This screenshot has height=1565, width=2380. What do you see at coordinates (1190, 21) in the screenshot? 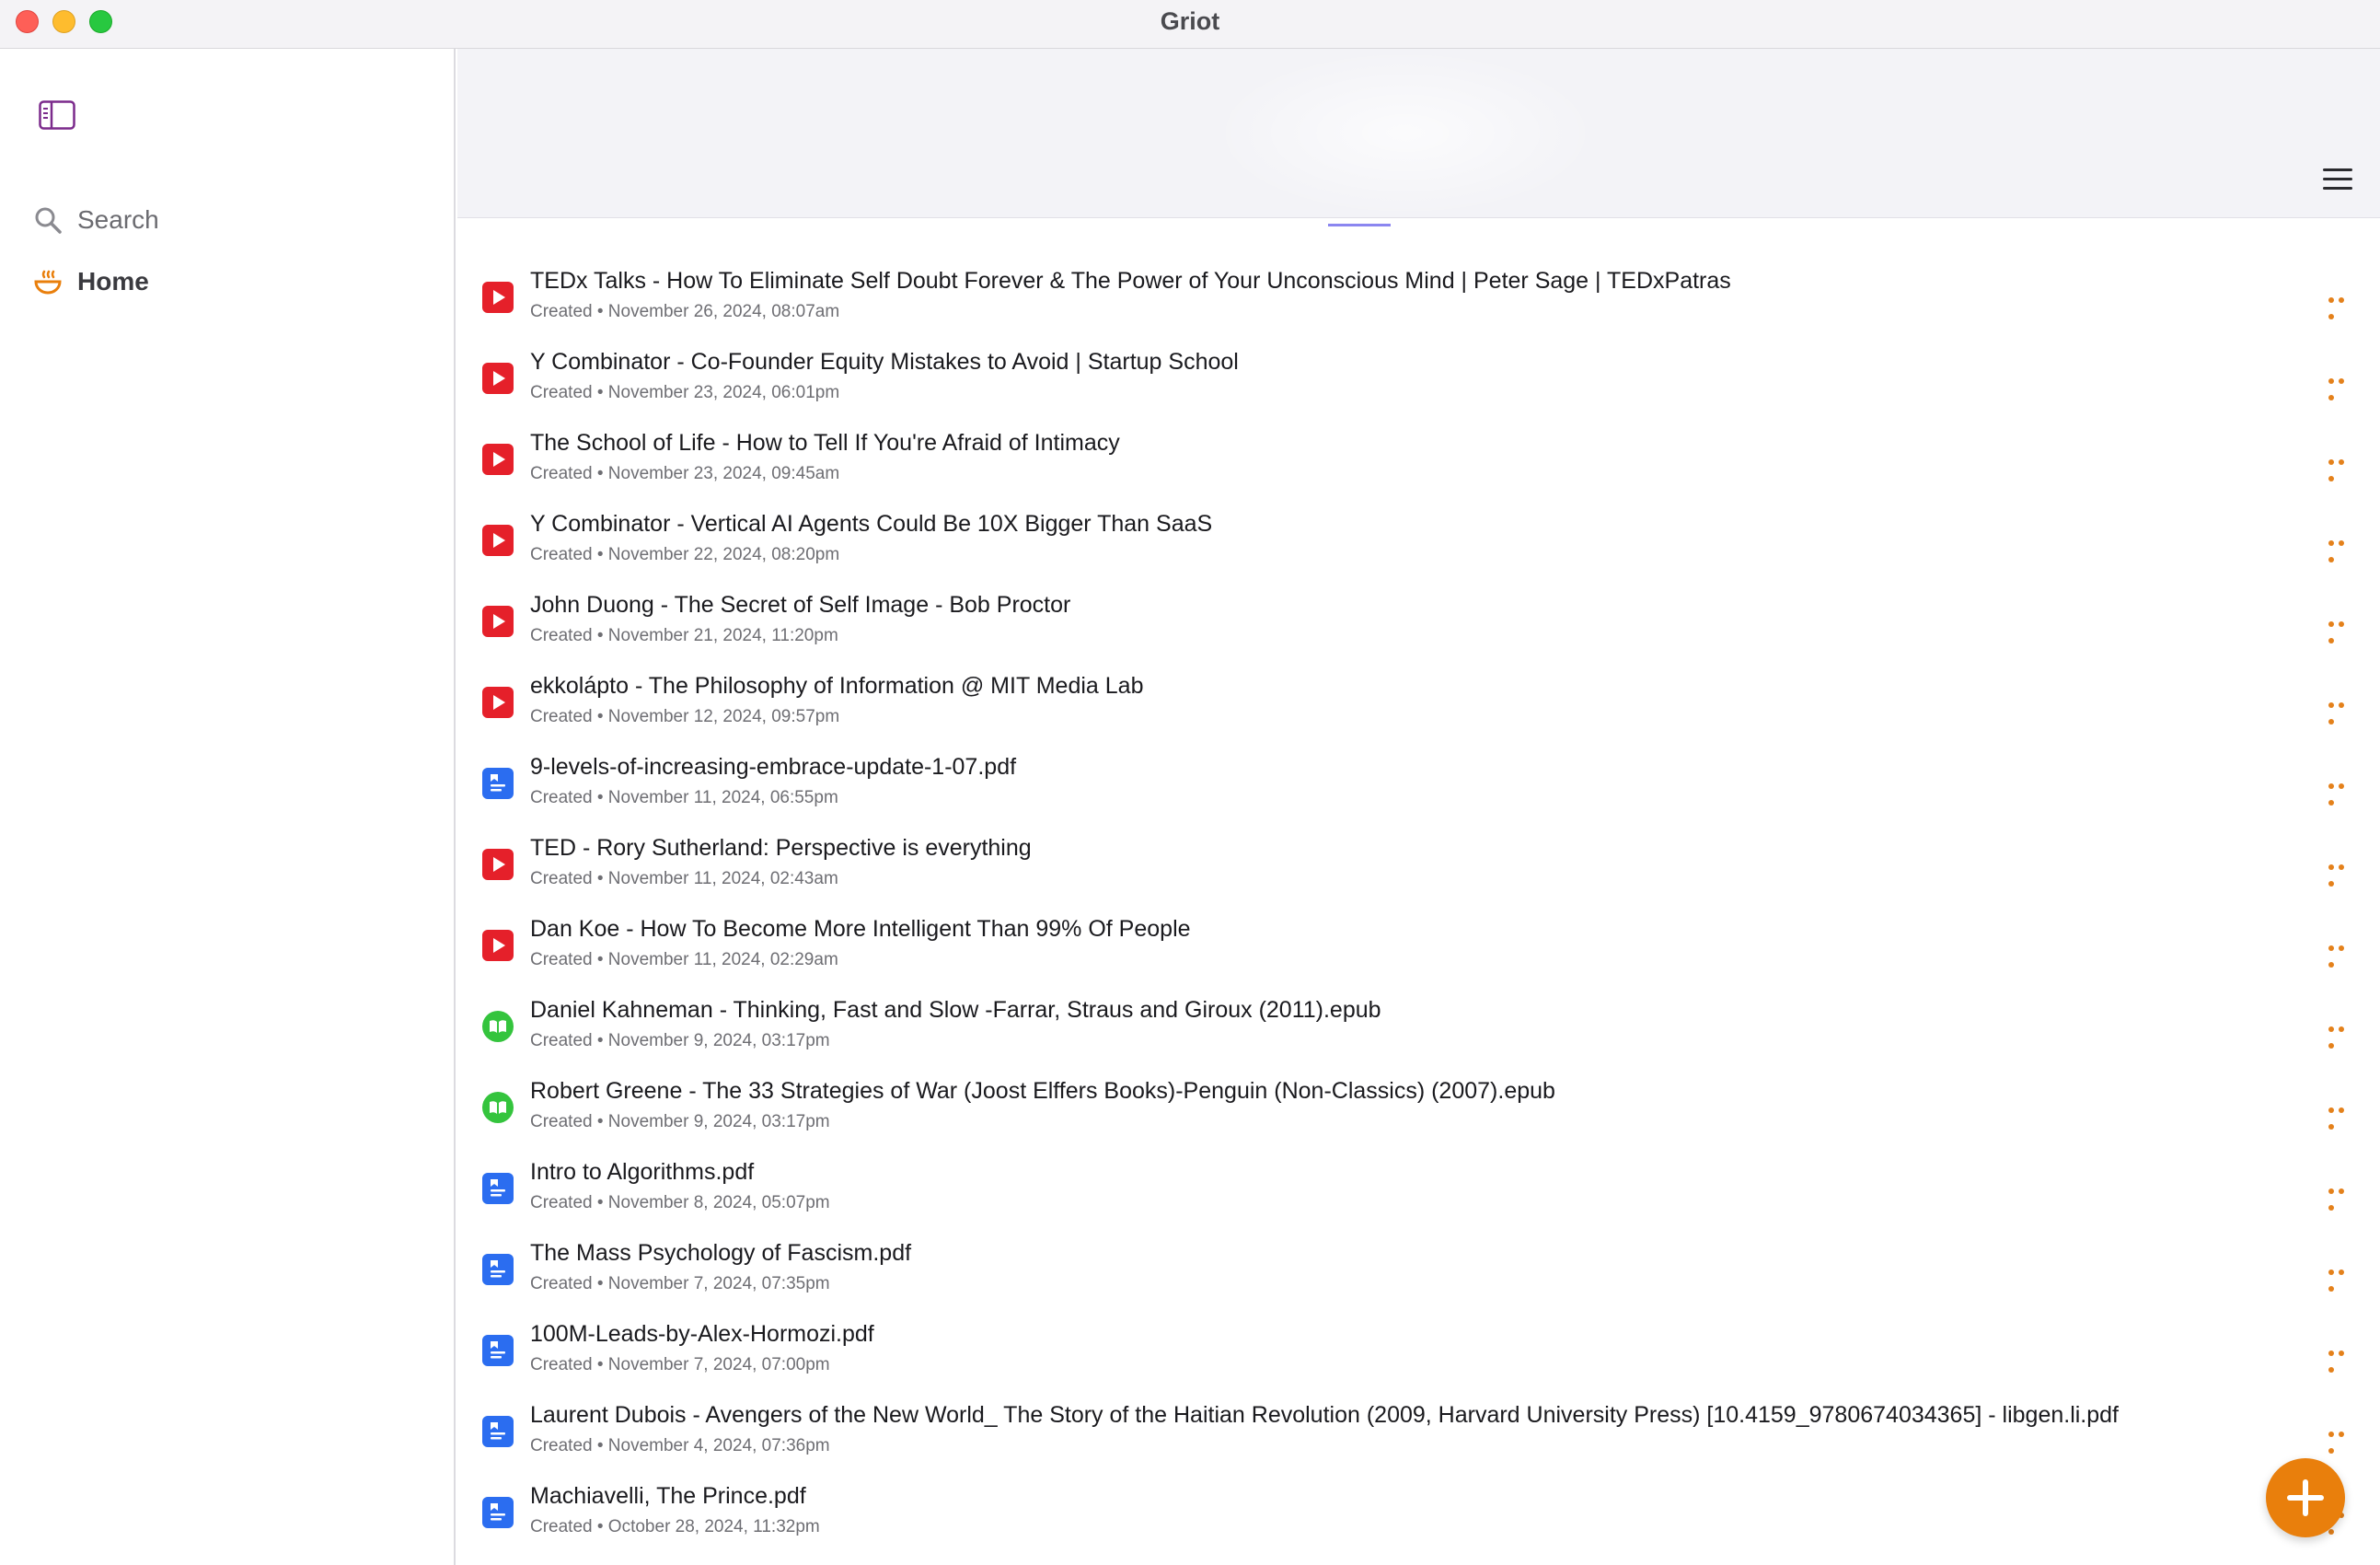
I see `window-title: Griot` at bounding box center [1190, 21].